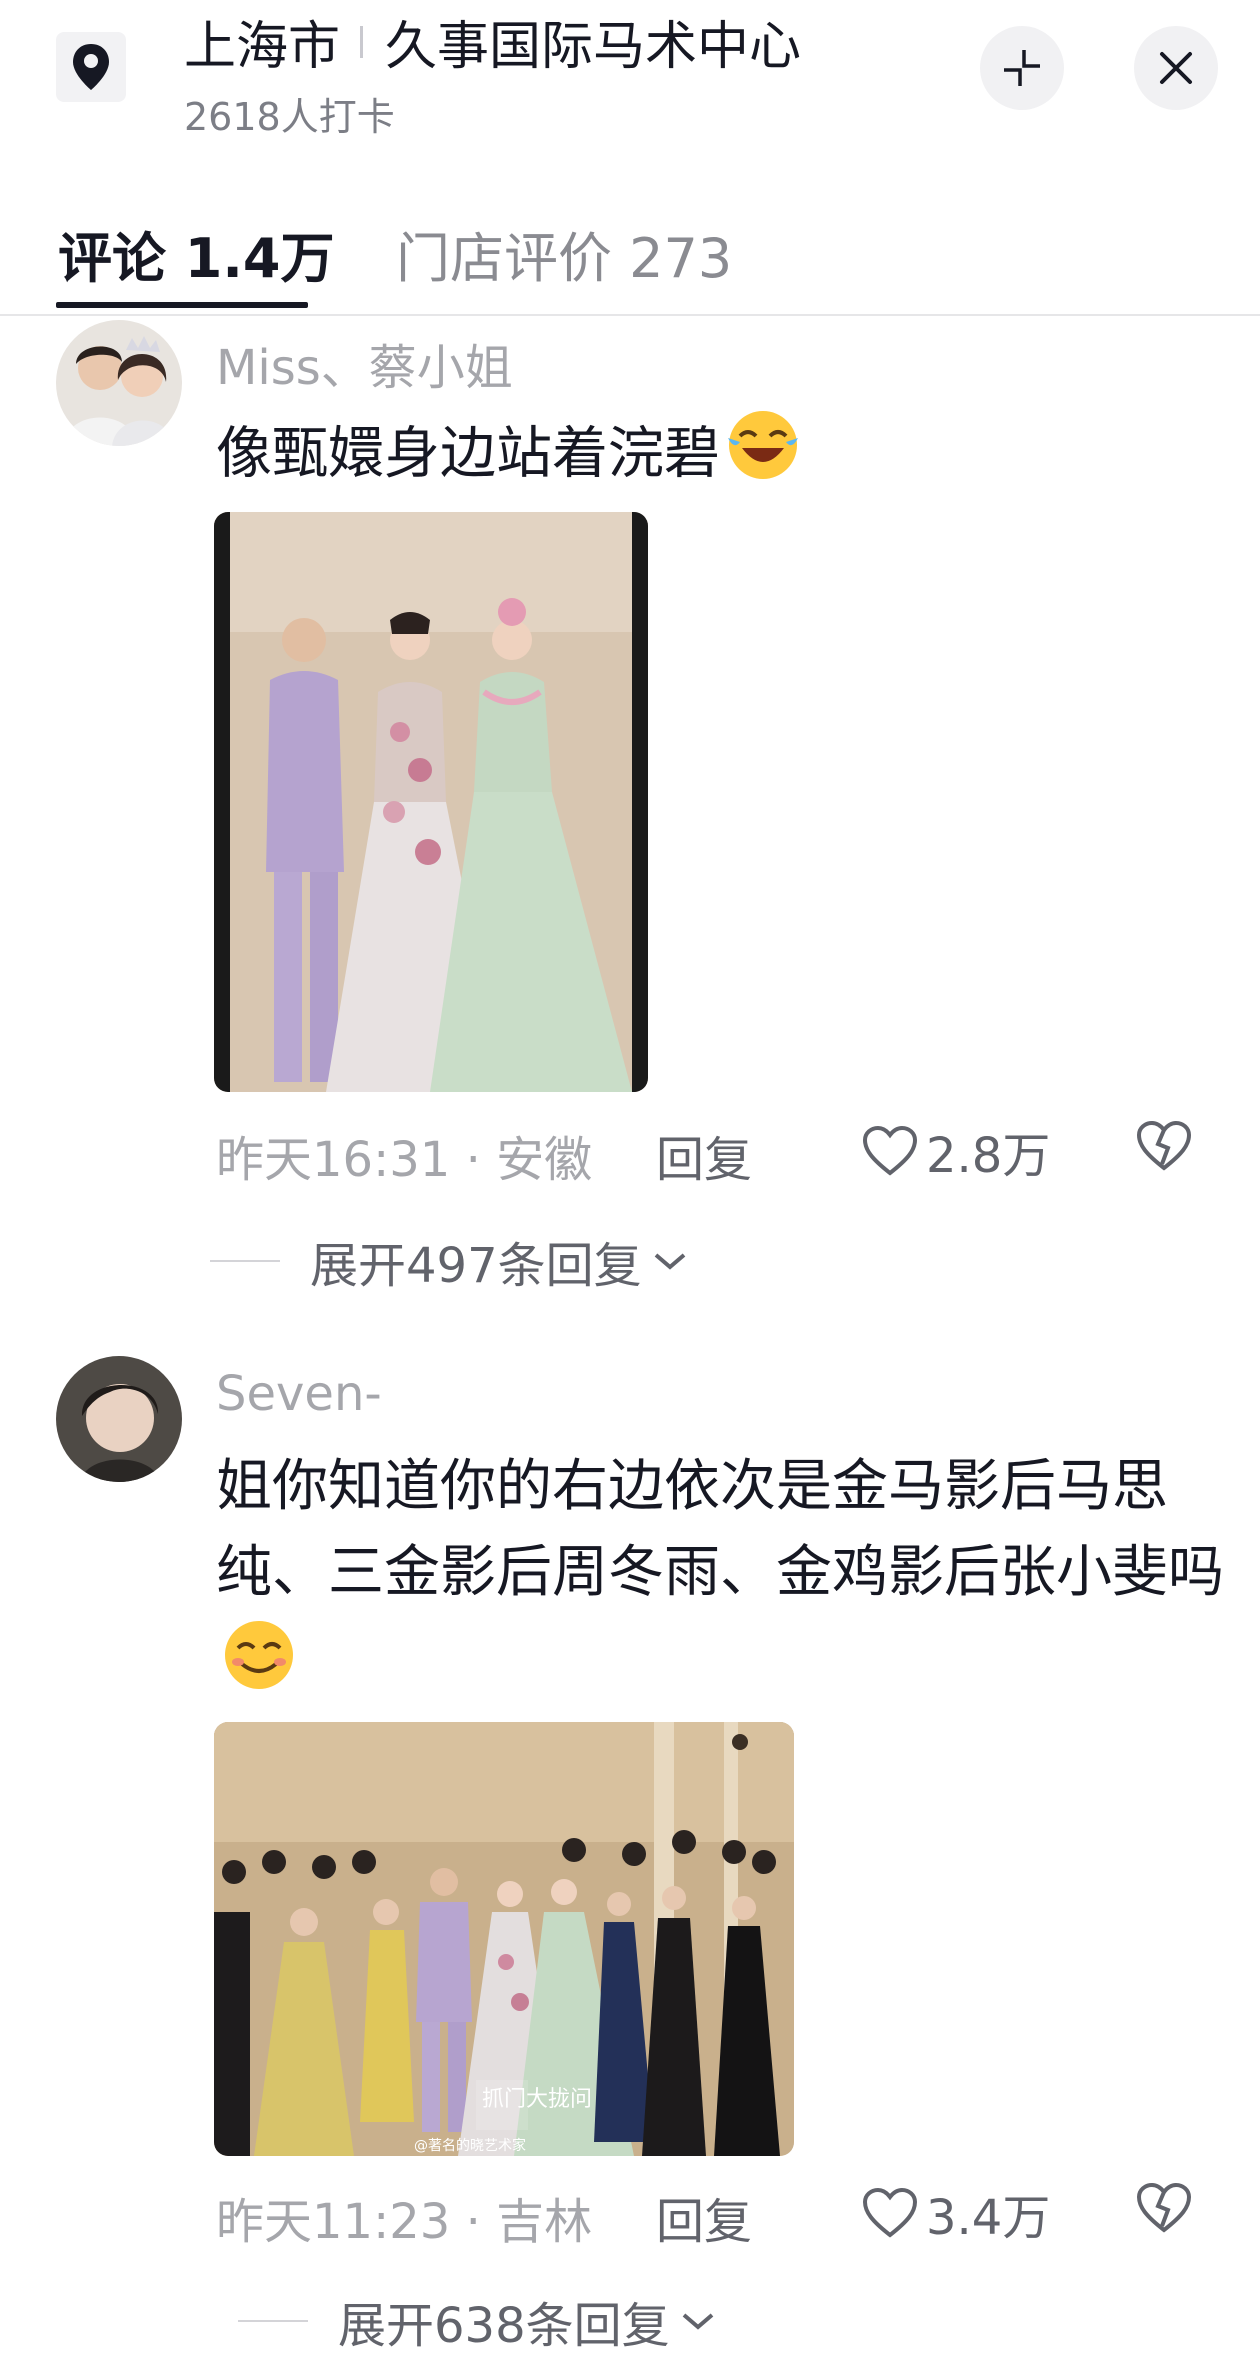  I want to click on like-count: 2.8万, so click(988, 1156).